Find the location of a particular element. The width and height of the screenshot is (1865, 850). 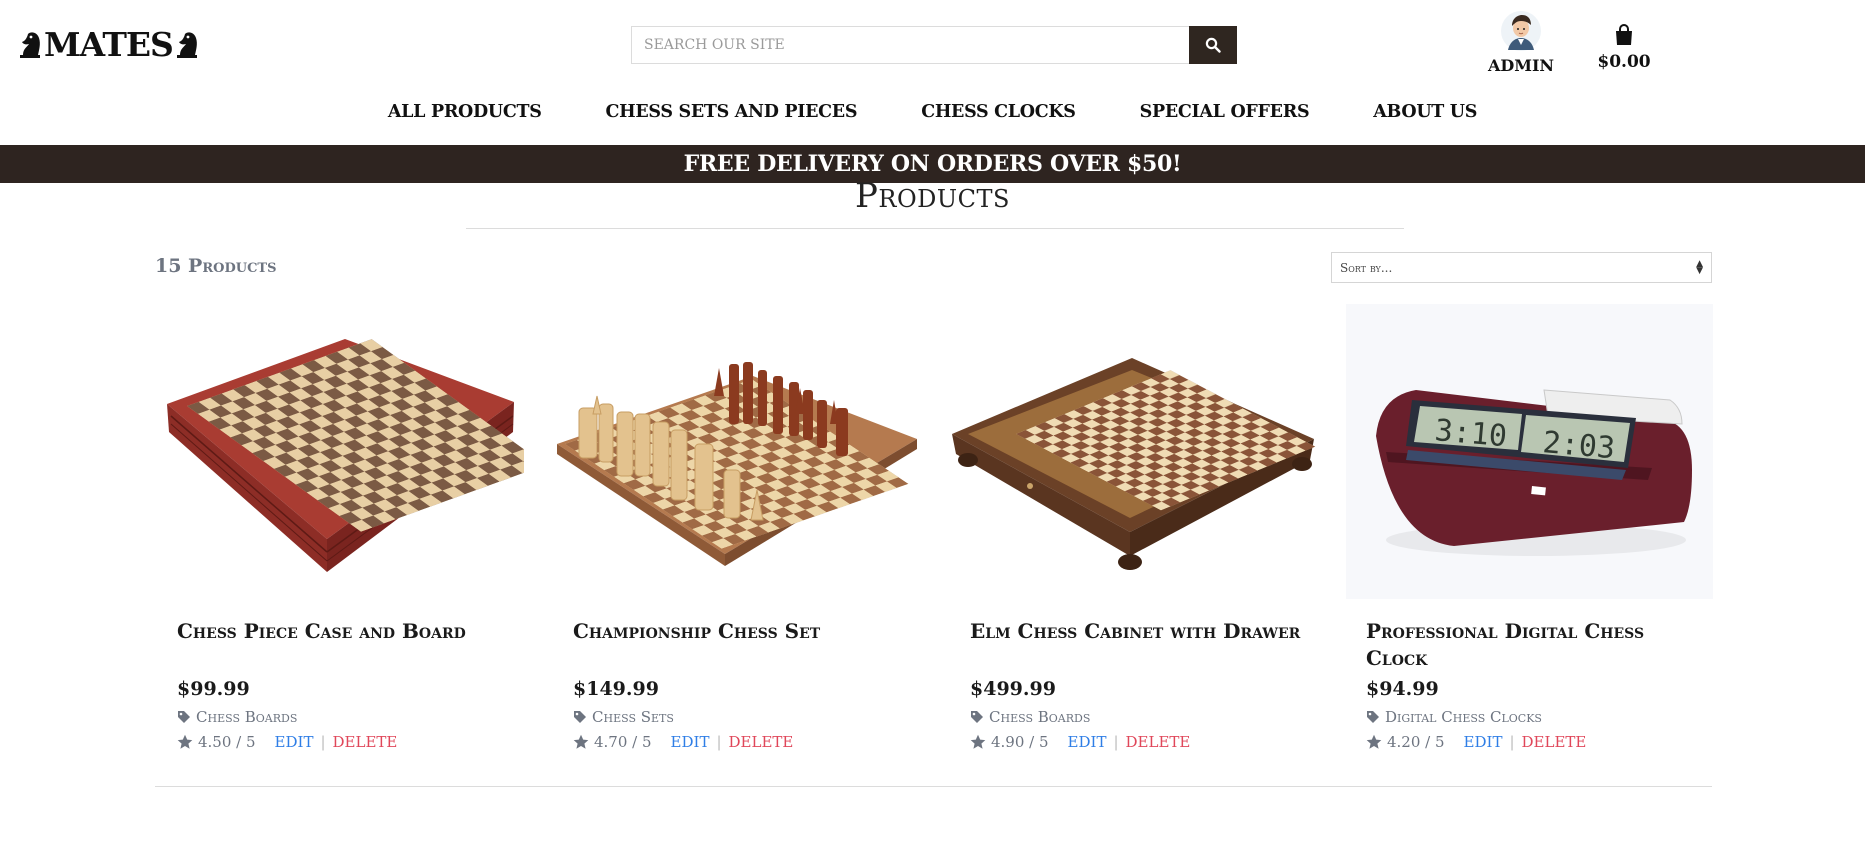

category-label: Digital Chess Clocks is located at coordinates (1463, 717).